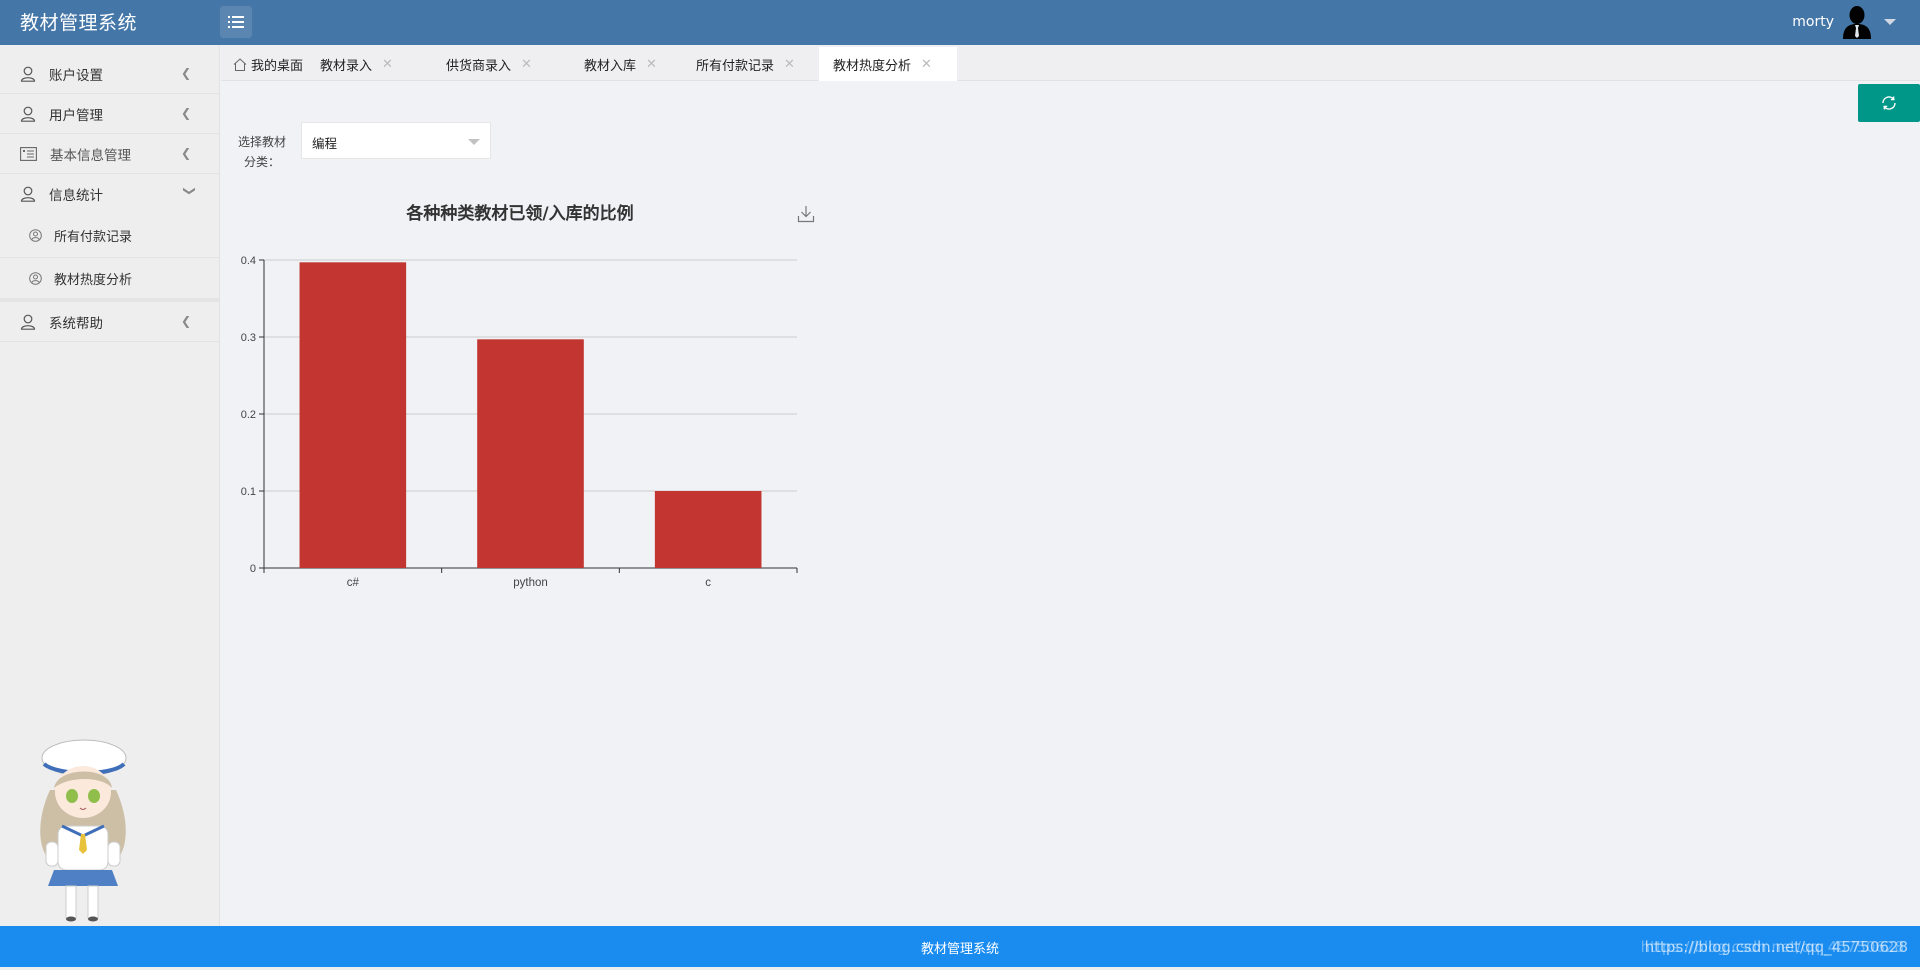  What do you see at coordinates (187, 191) in the screenshot?
I see `chevron-down-icon: ❮` at bounding box center [187, 191].